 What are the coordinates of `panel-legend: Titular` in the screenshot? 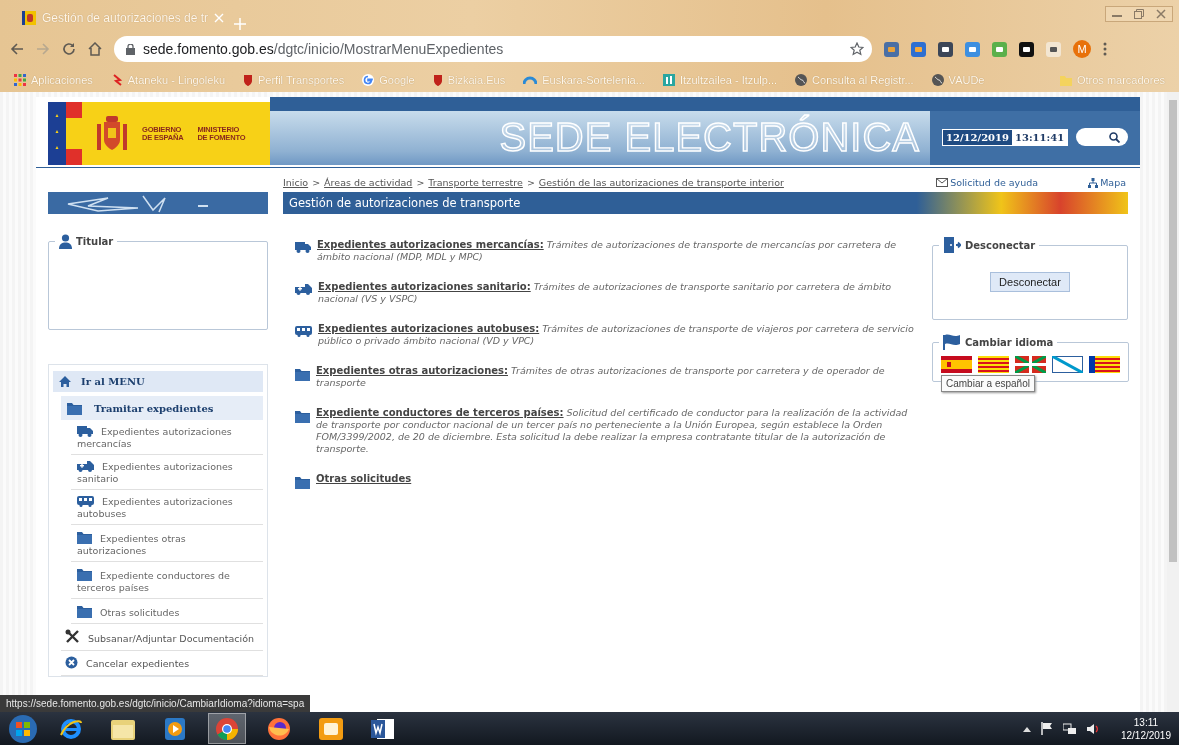 It's located at (95, 241).